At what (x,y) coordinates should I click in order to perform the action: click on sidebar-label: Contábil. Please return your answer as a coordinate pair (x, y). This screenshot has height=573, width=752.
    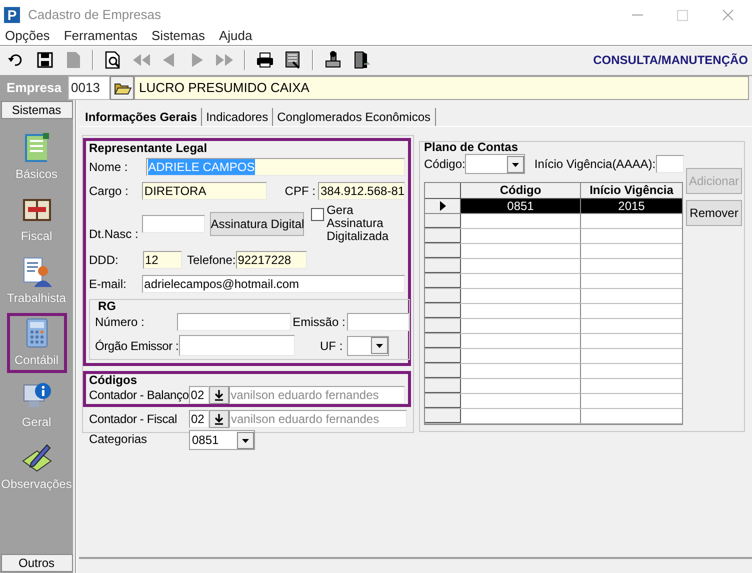
    Looking at the image, I should click on (36, 360).